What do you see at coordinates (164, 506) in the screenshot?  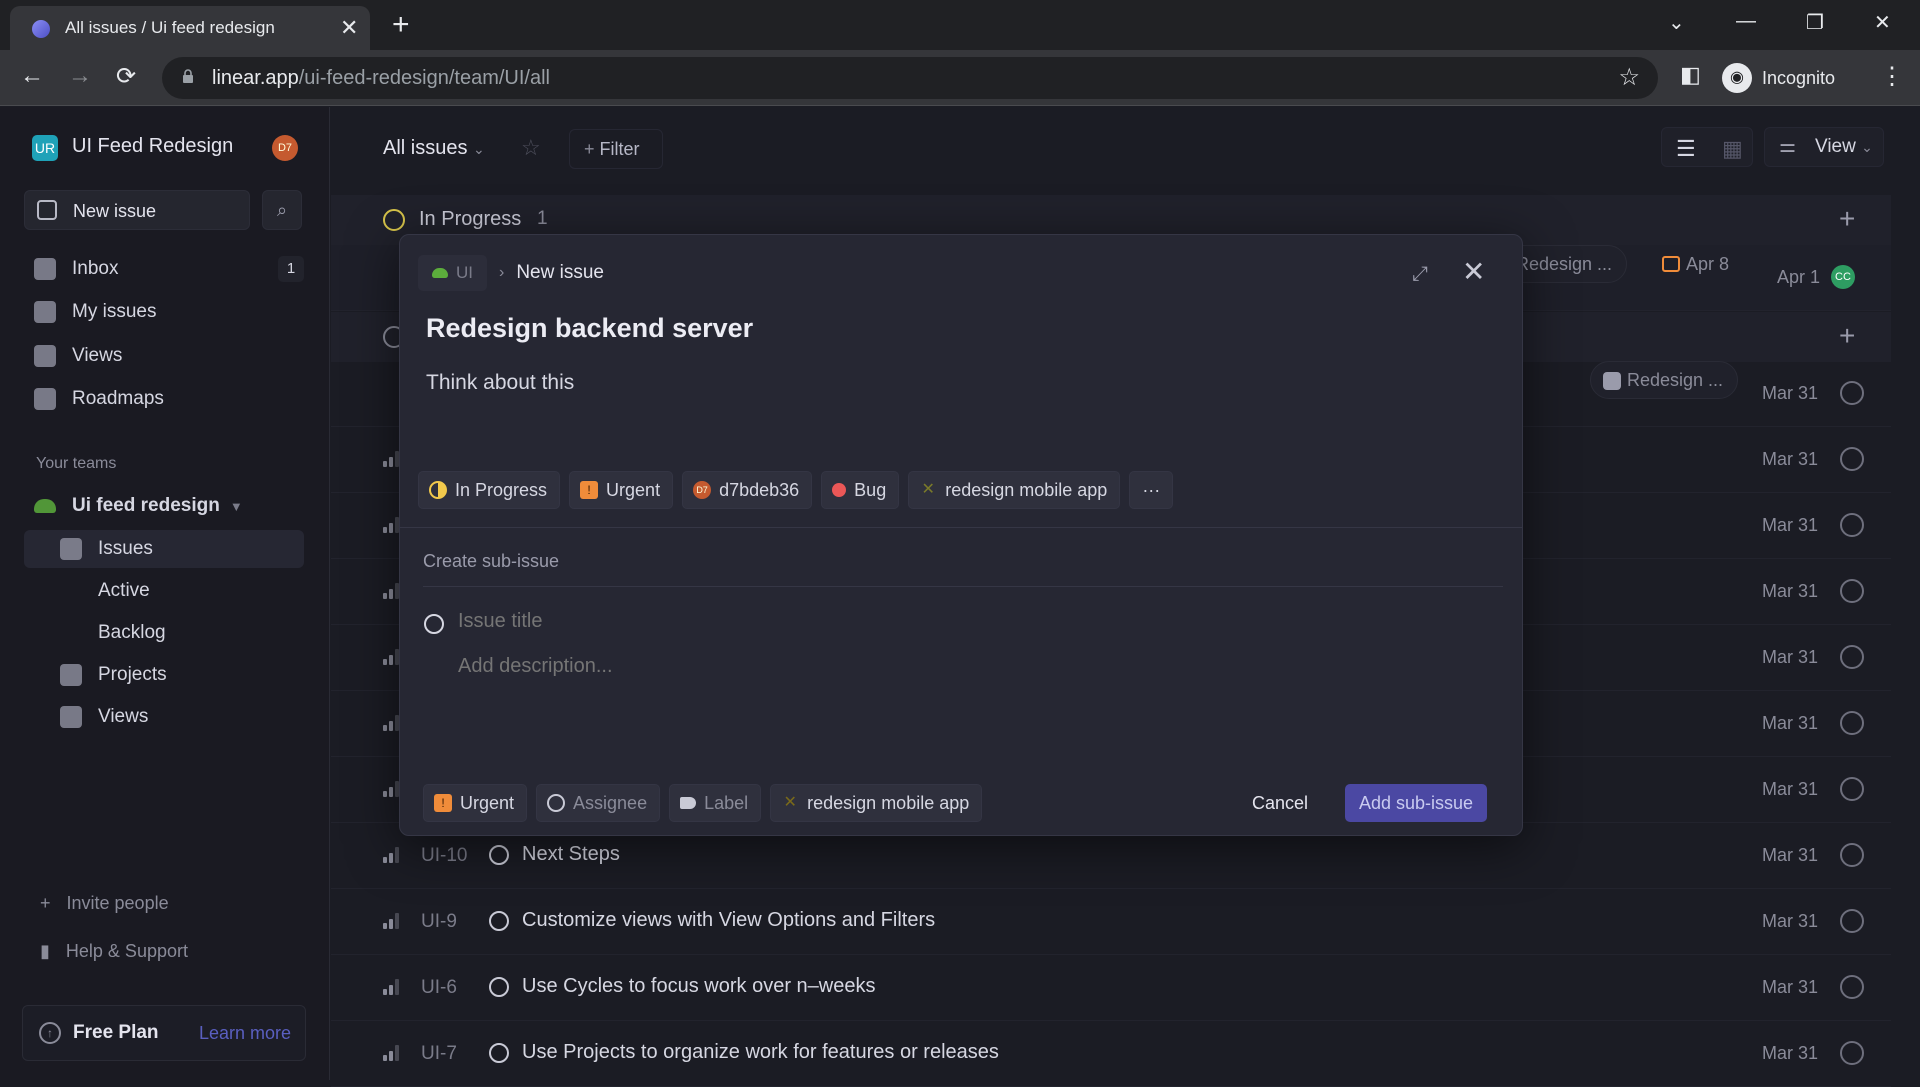 I see `team-ui-feed-redesign: Ui feed redesign ▼` at bounding box center [164, 506].